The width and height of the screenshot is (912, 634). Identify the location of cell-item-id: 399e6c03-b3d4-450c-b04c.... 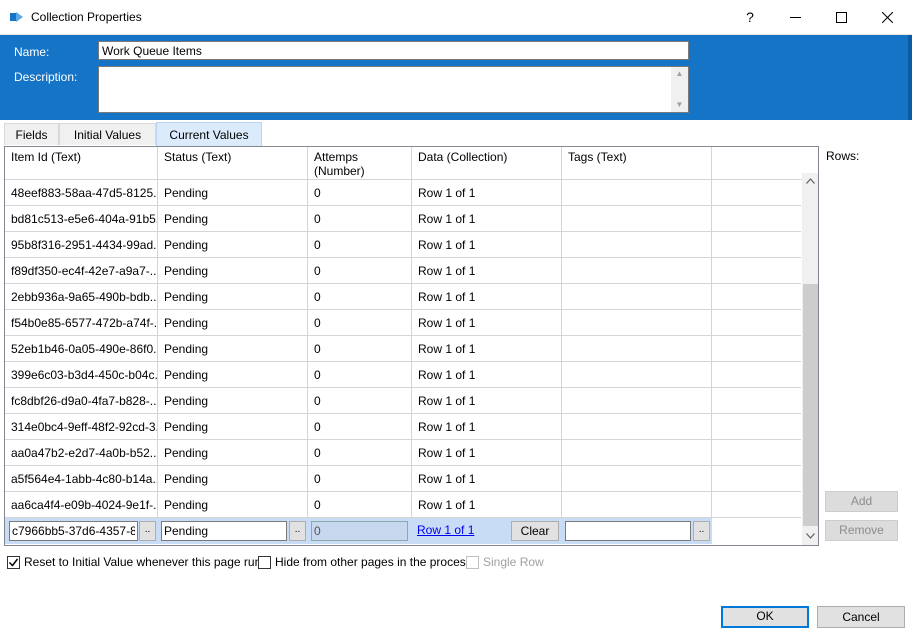
(81, 375).